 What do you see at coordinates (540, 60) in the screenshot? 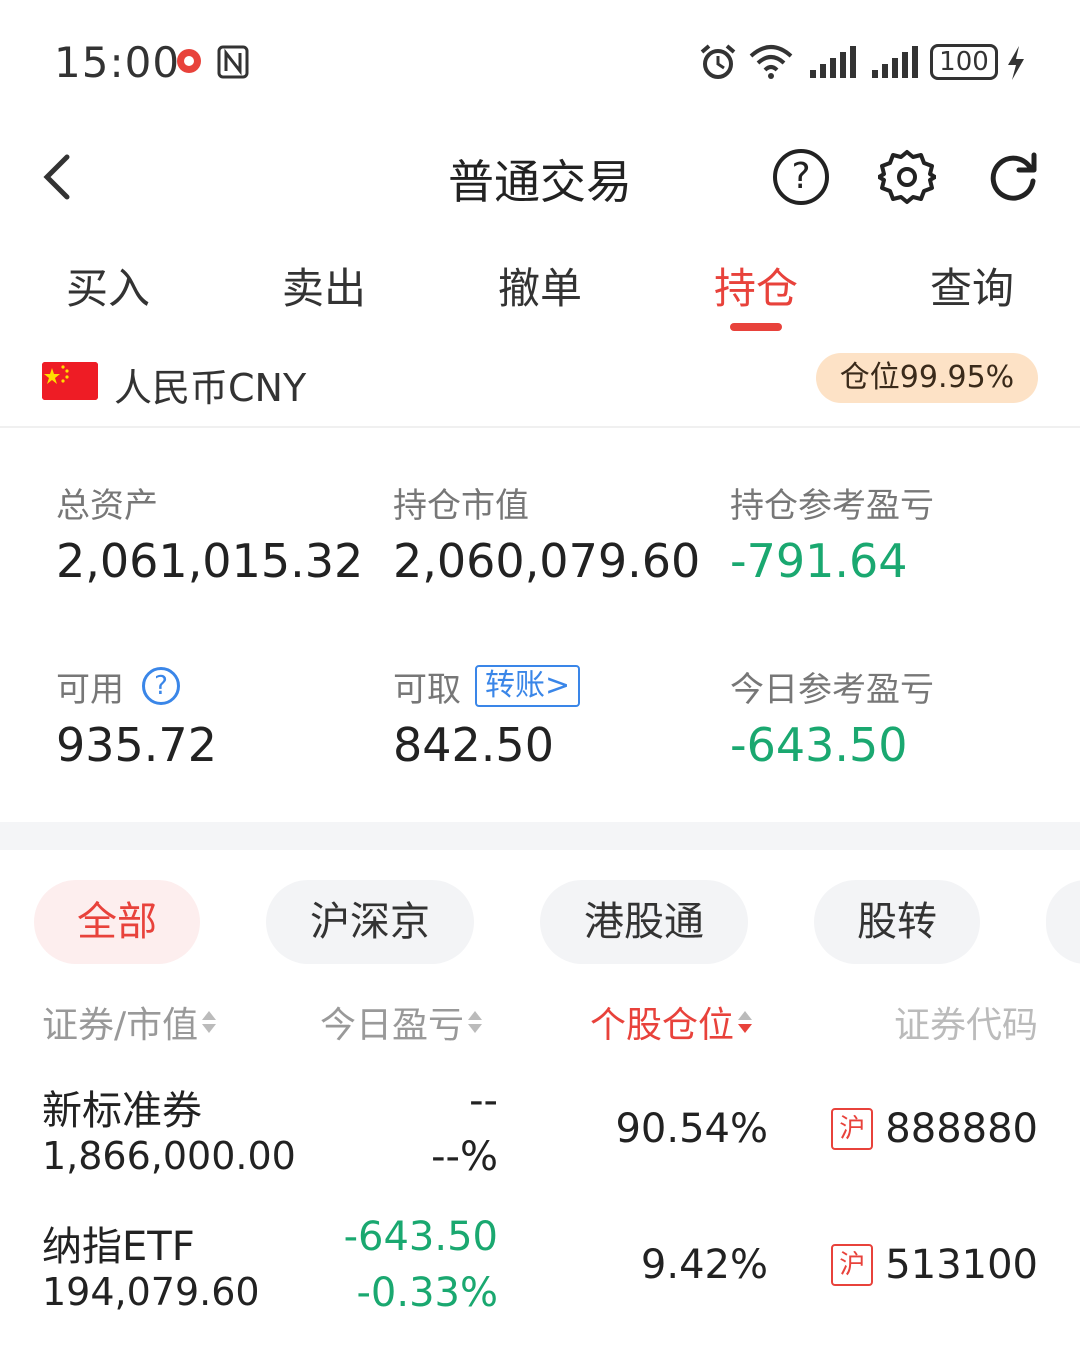
I see `status-bar: 15:00 100` at bounding box center [540, 60].